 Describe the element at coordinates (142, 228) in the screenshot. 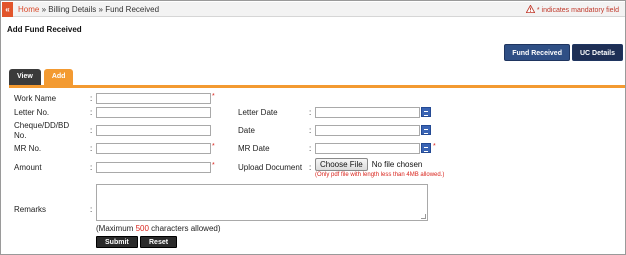

I see `max-characters-value: 500` at that location.